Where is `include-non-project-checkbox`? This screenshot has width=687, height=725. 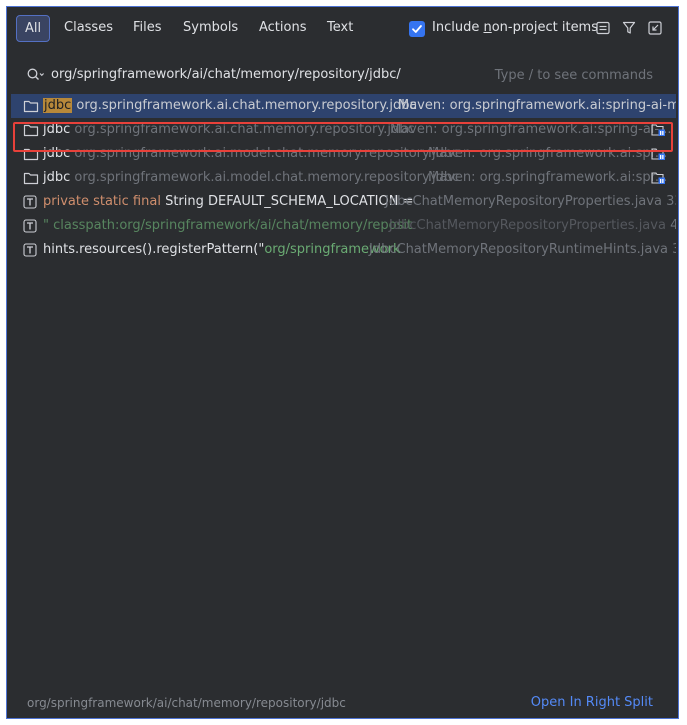
include-non-project-checkbox is located at coordinates (417, 29).